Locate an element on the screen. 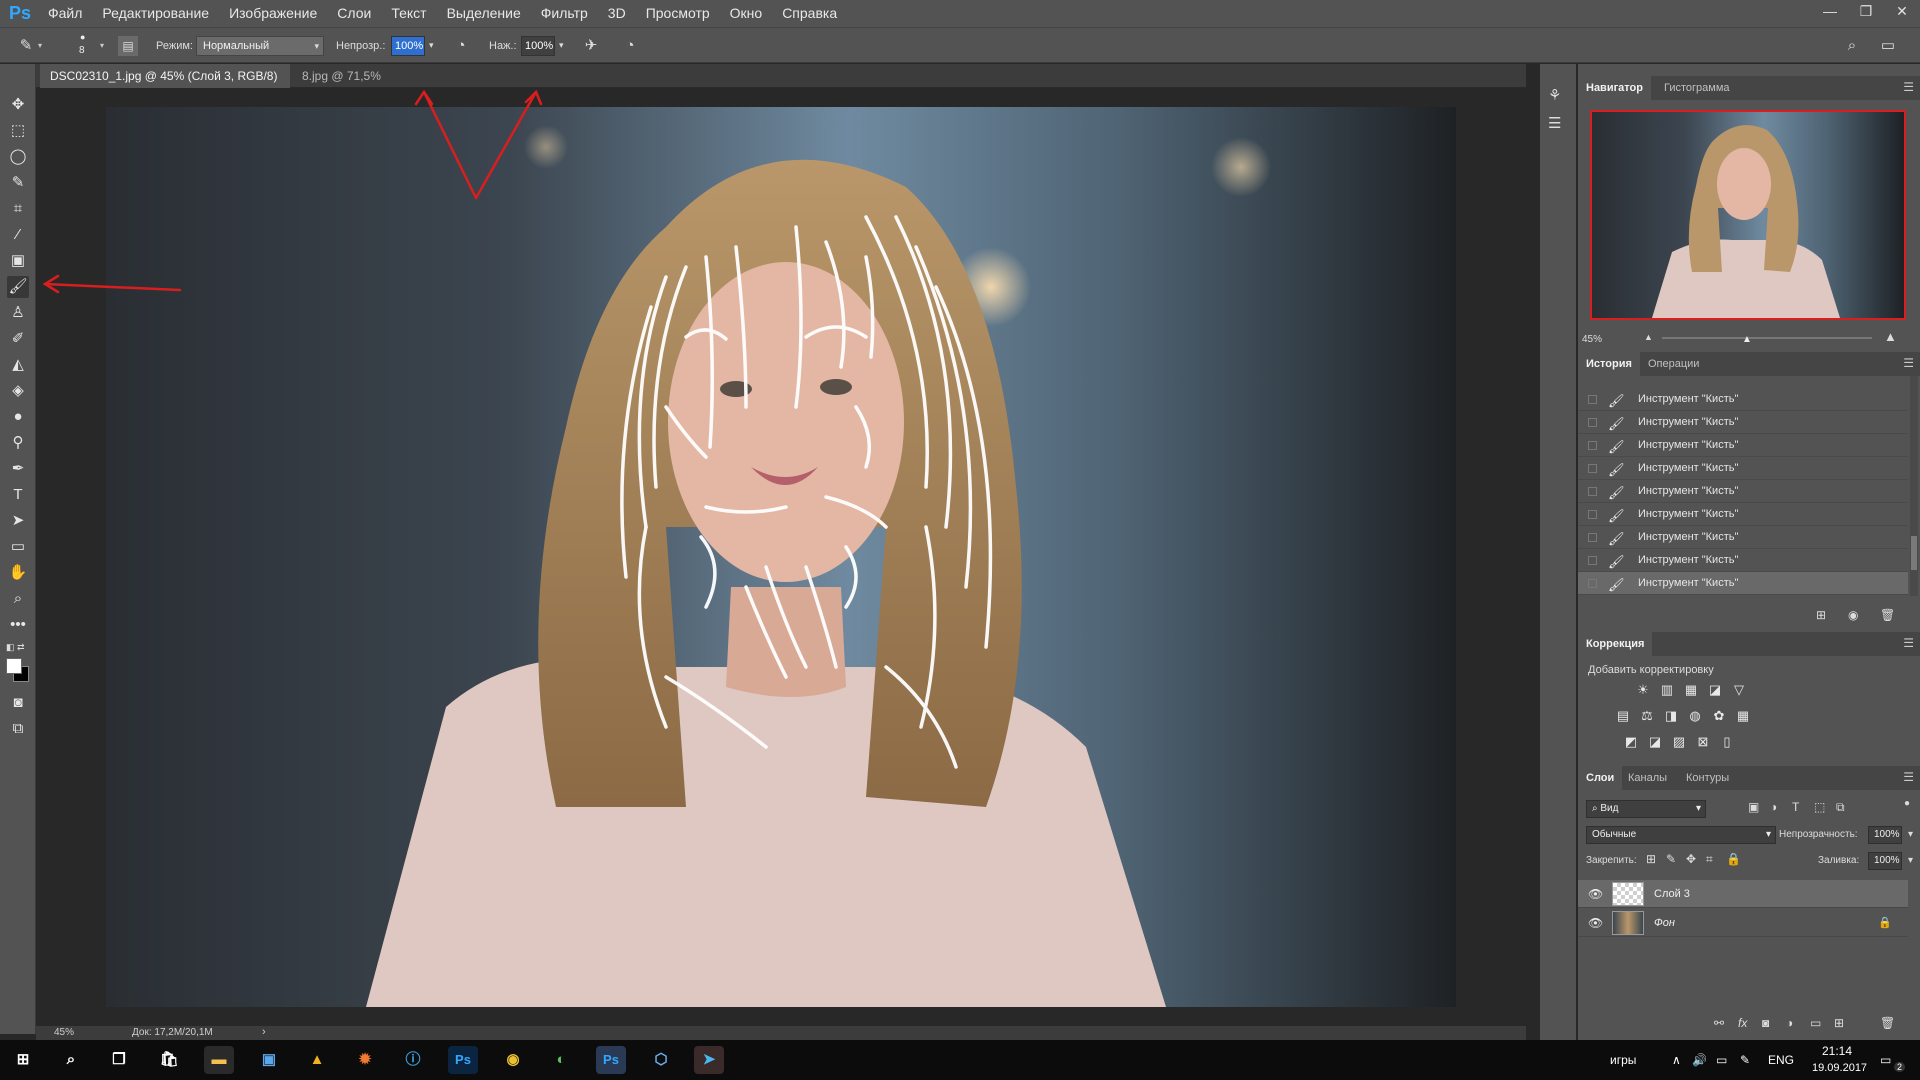 The width and height of the screenshot is (1920, 1080). levels-icon: ▥ is located at coordinates (1667, 690).